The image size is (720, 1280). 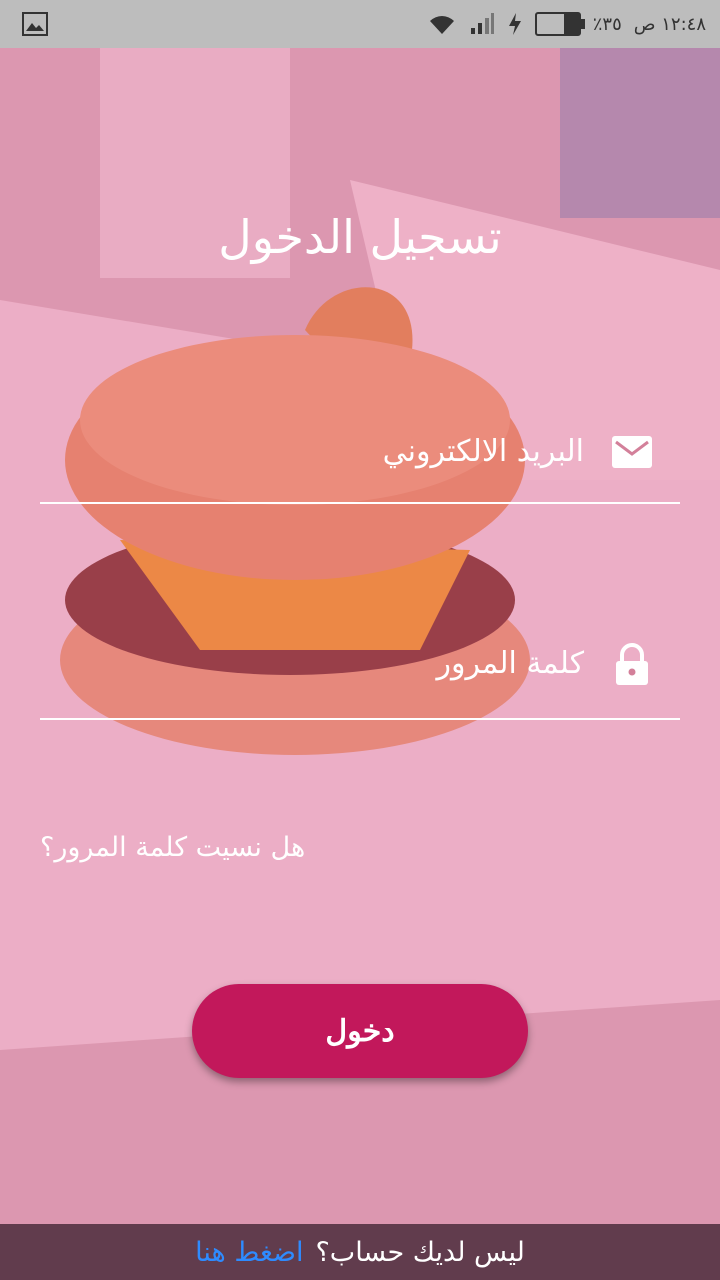 I want to click on wifi-icon, so click(x=441, y=25).